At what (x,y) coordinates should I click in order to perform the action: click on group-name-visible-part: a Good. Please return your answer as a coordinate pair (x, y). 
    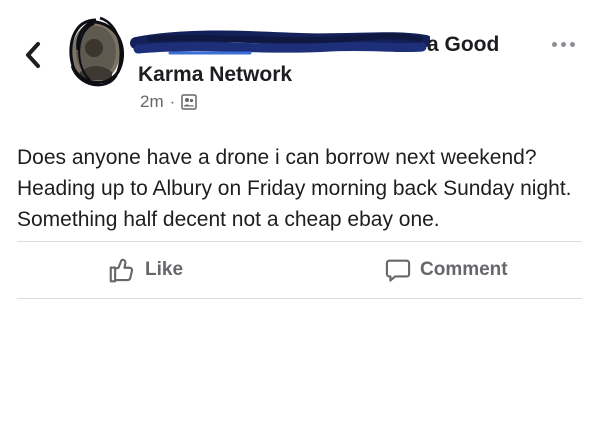
    Looking at the image, I should click on (463, 44).